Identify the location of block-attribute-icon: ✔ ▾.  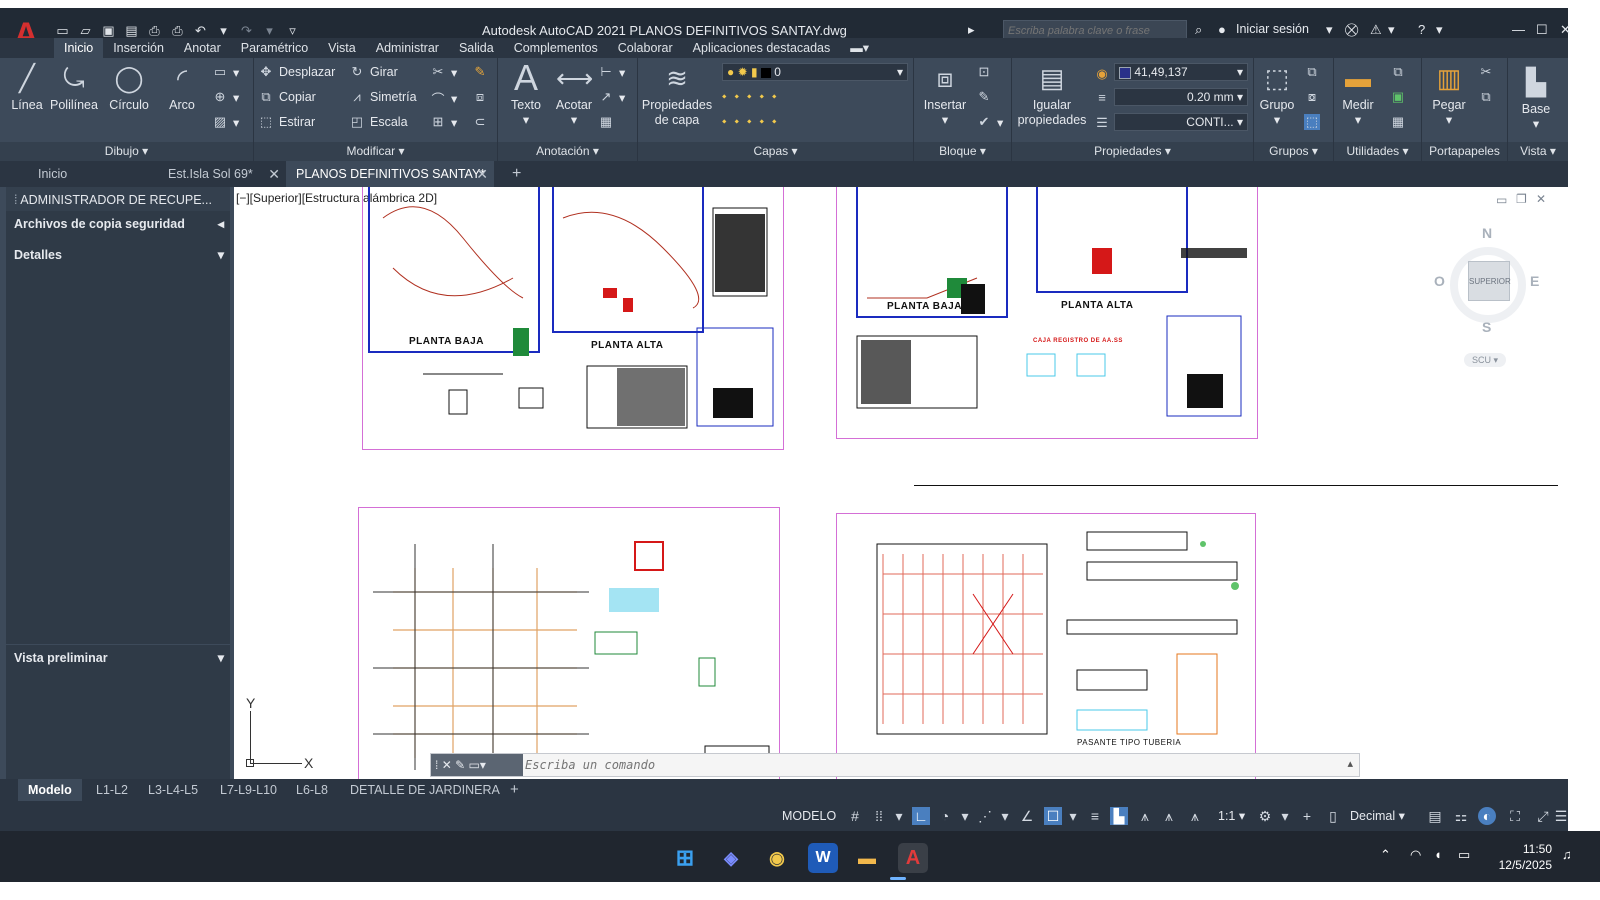
(990, 122).